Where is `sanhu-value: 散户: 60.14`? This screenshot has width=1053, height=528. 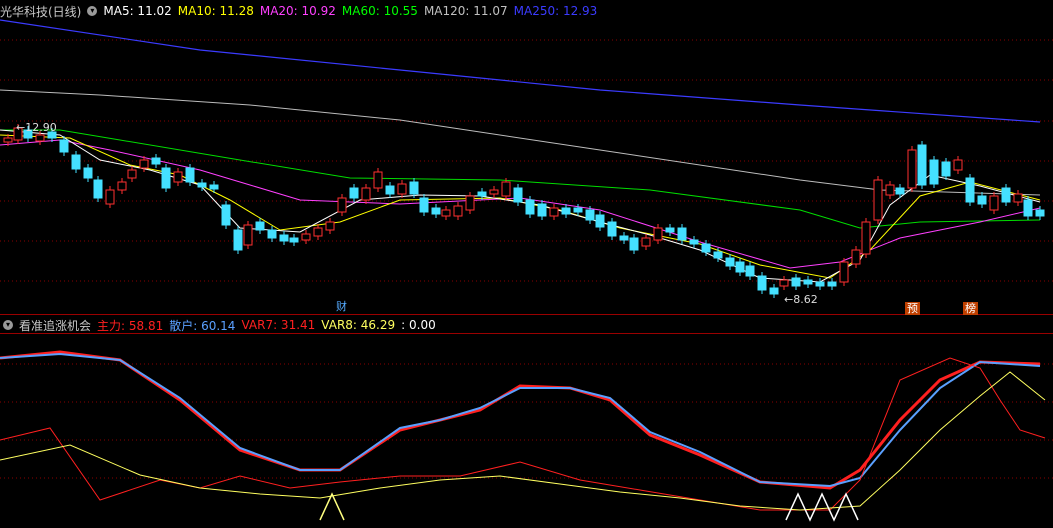 sanhu-value: 散户: 60.14 is located at coordinates (202, 325).